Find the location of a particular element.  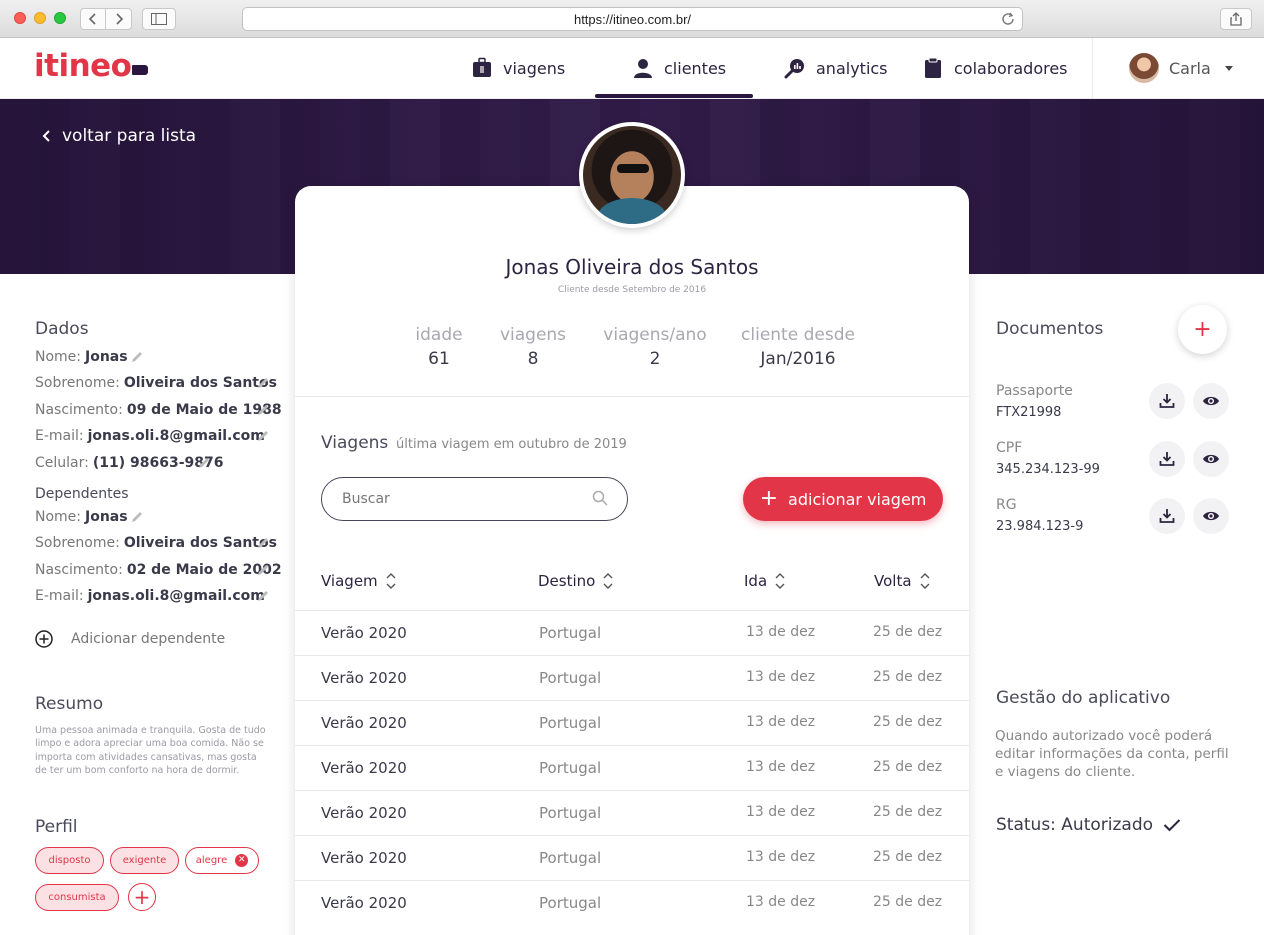

browser-back-button is located at coordinates (93, 19).